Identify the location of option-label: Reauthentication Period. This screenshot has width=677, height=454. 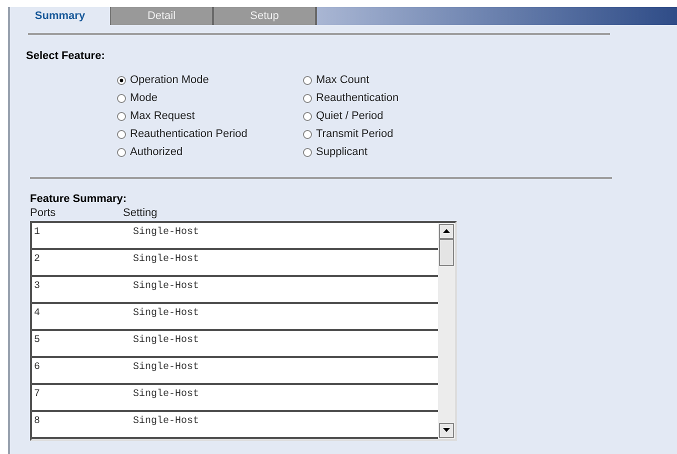
(189, 134).